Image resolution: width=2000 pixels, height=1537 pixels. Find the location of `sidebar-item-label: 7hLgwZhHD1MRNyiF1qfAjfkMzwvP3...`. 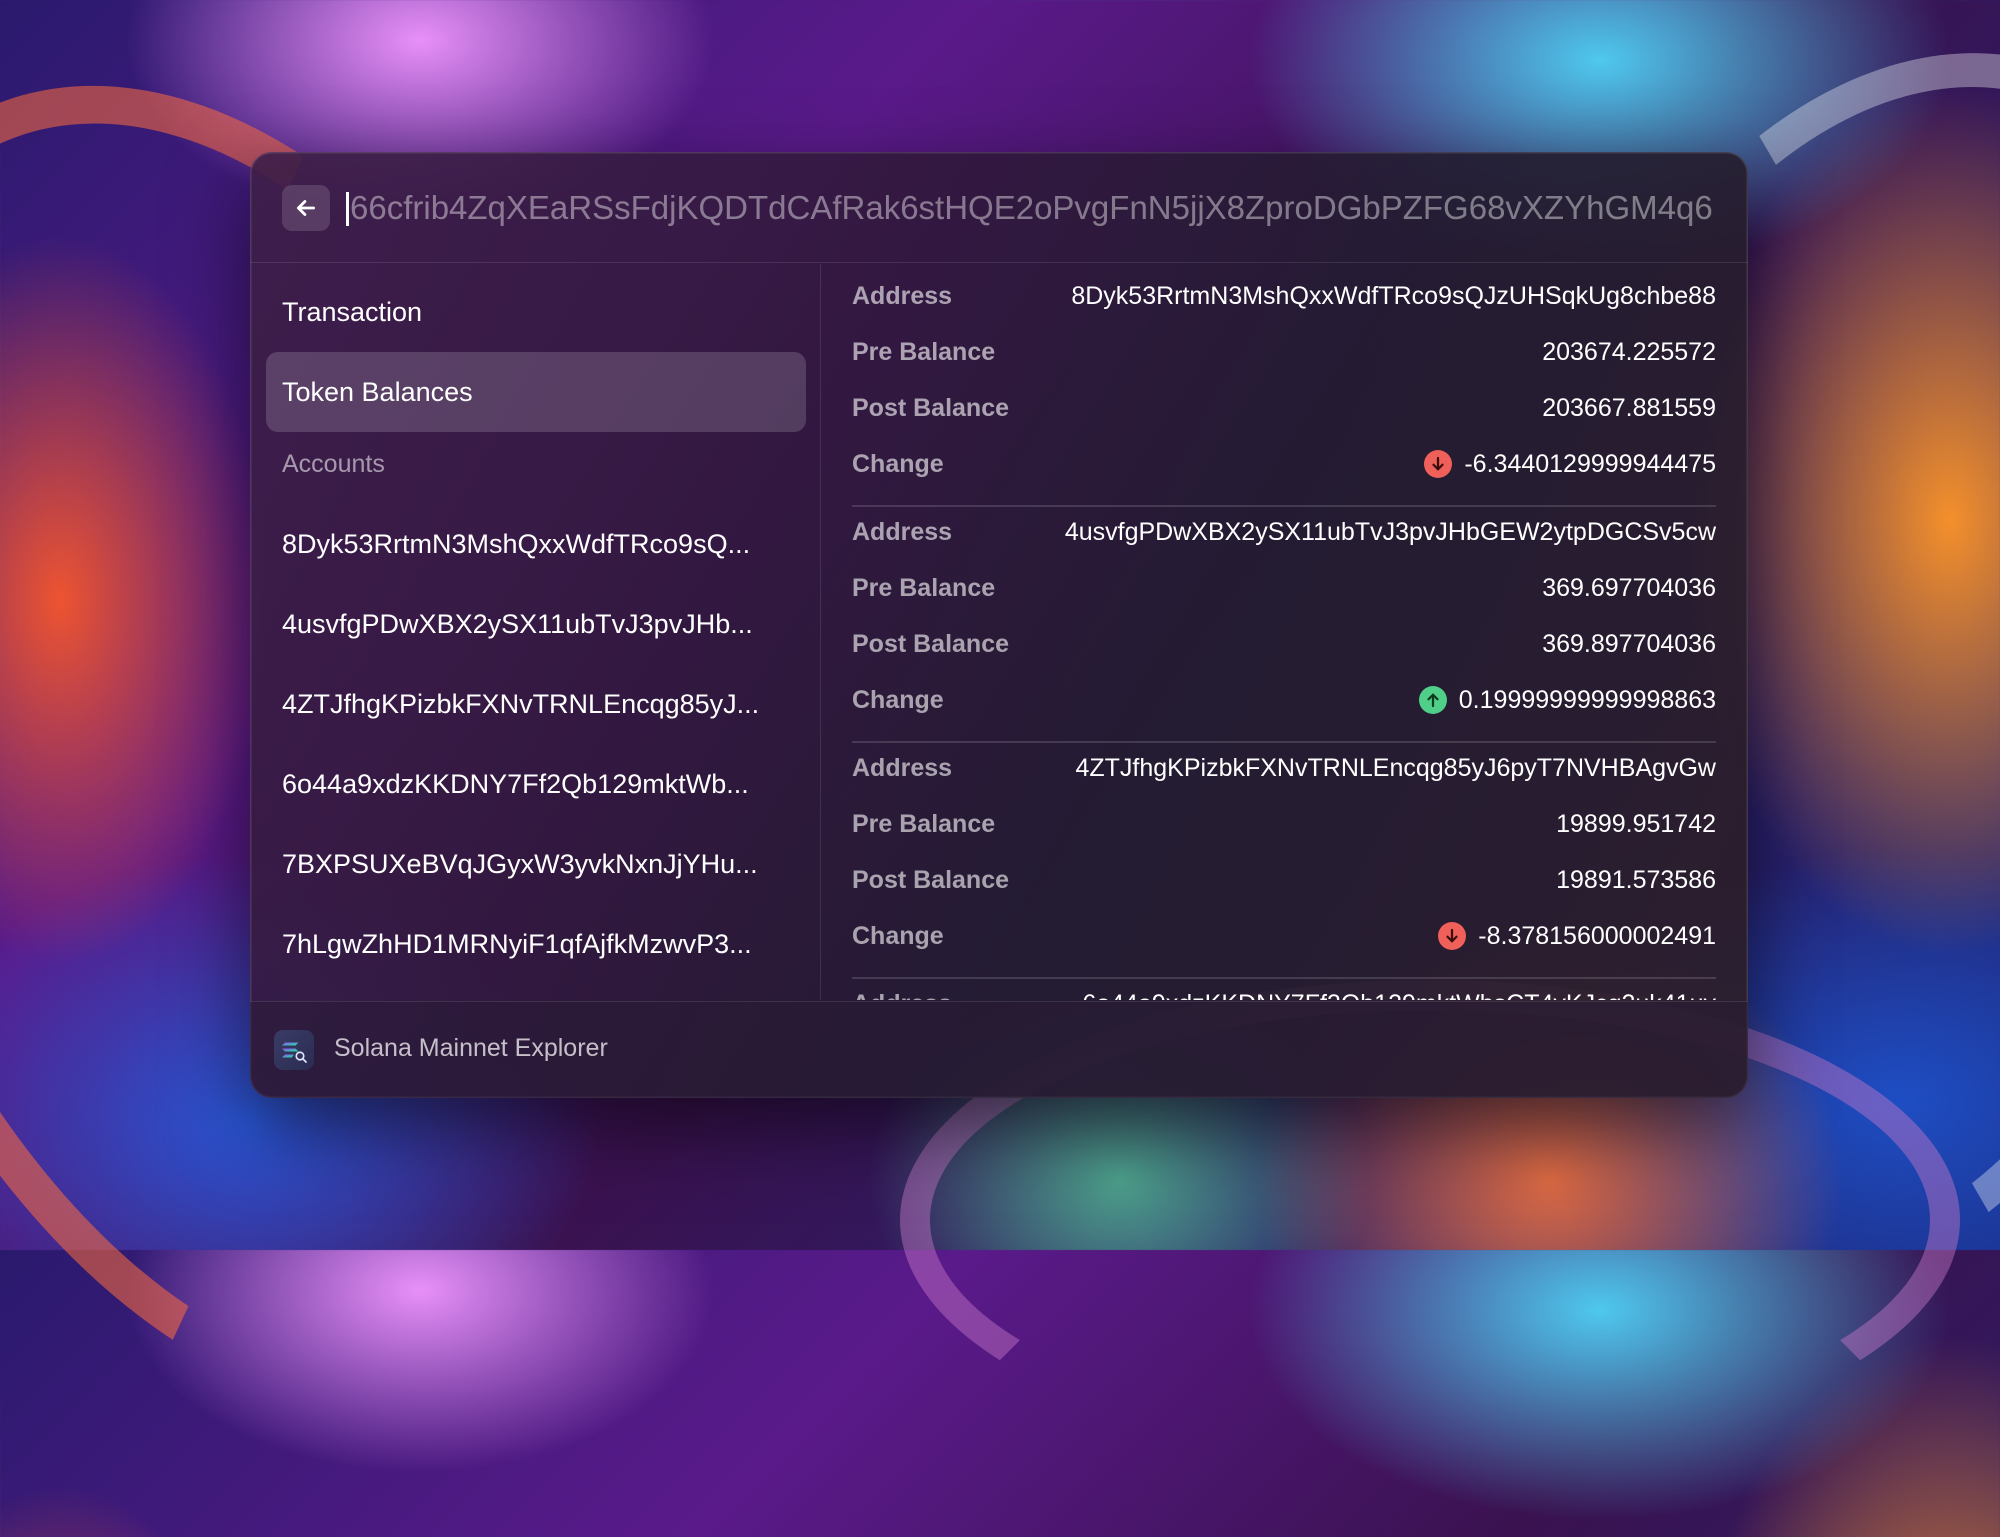

sidebar-item-label: 7hLgwZhHD1MRNyiF1qfAjfkMzwvP3... is located at coordinates (517, 943).